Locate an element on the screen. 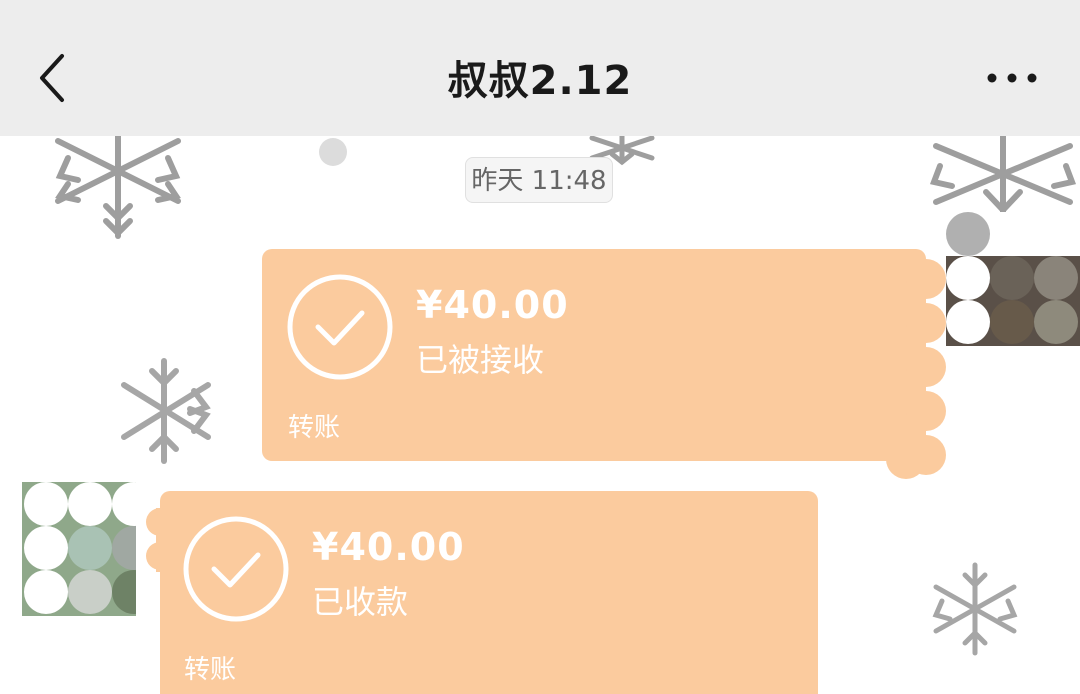 This screenshot has width=1080, height=694. more-dots-icon is located at coordinates (1012, 78).